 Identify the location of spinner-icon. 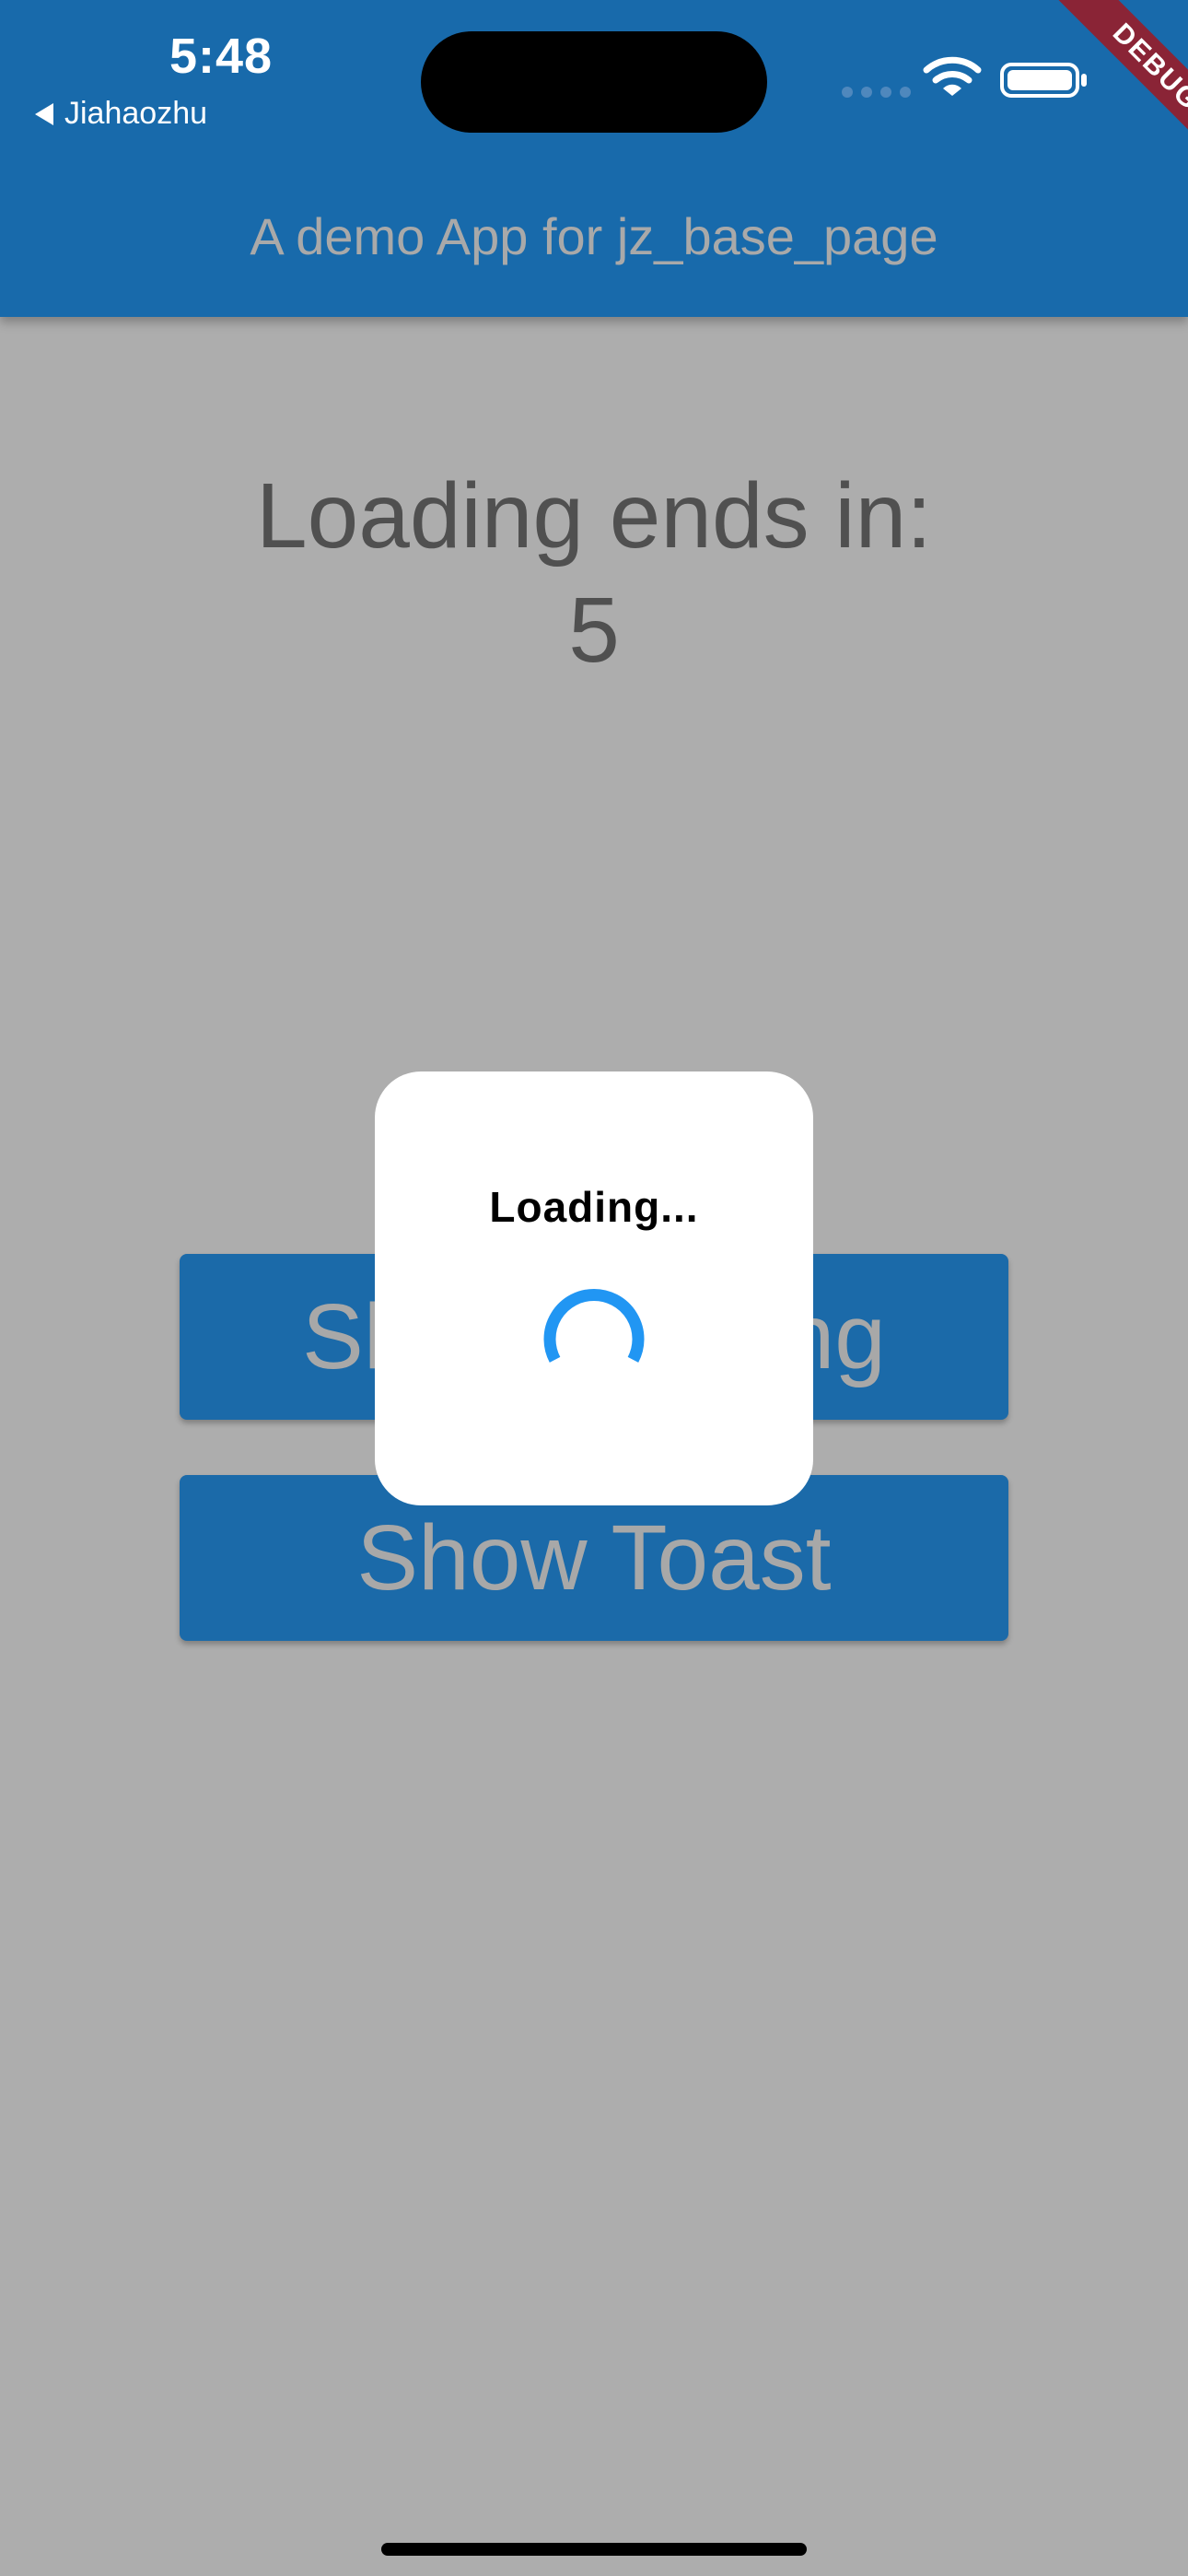
(594, 1326).